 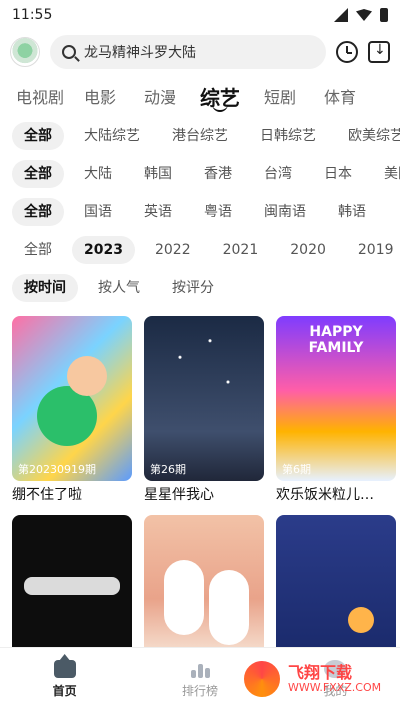 I want to click on filter-western-variety: 欧美综艺, so click(x=368, y=136).